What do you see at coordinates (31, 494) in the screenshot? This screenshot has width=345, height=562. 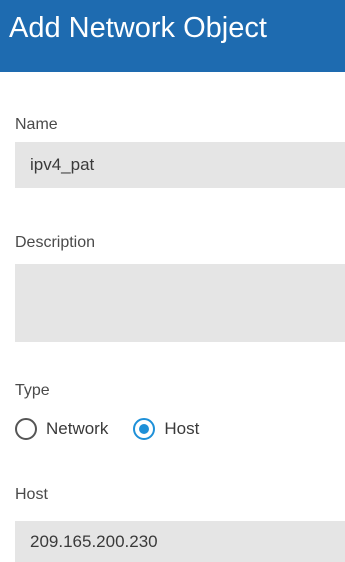 I see `host-label: Host` at bounding box center [31, 494].